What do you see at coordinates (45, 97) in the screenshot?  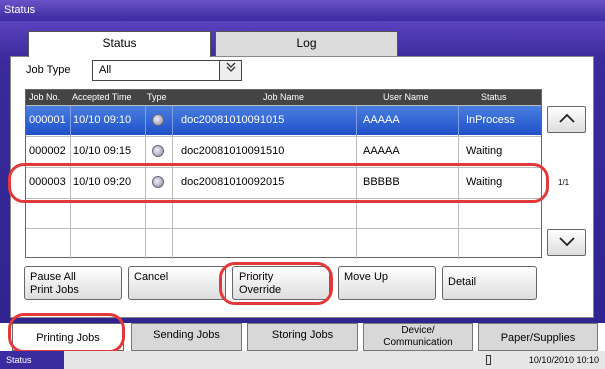 I see `header-job-no: Job No.` at bounding box center [45, 97].